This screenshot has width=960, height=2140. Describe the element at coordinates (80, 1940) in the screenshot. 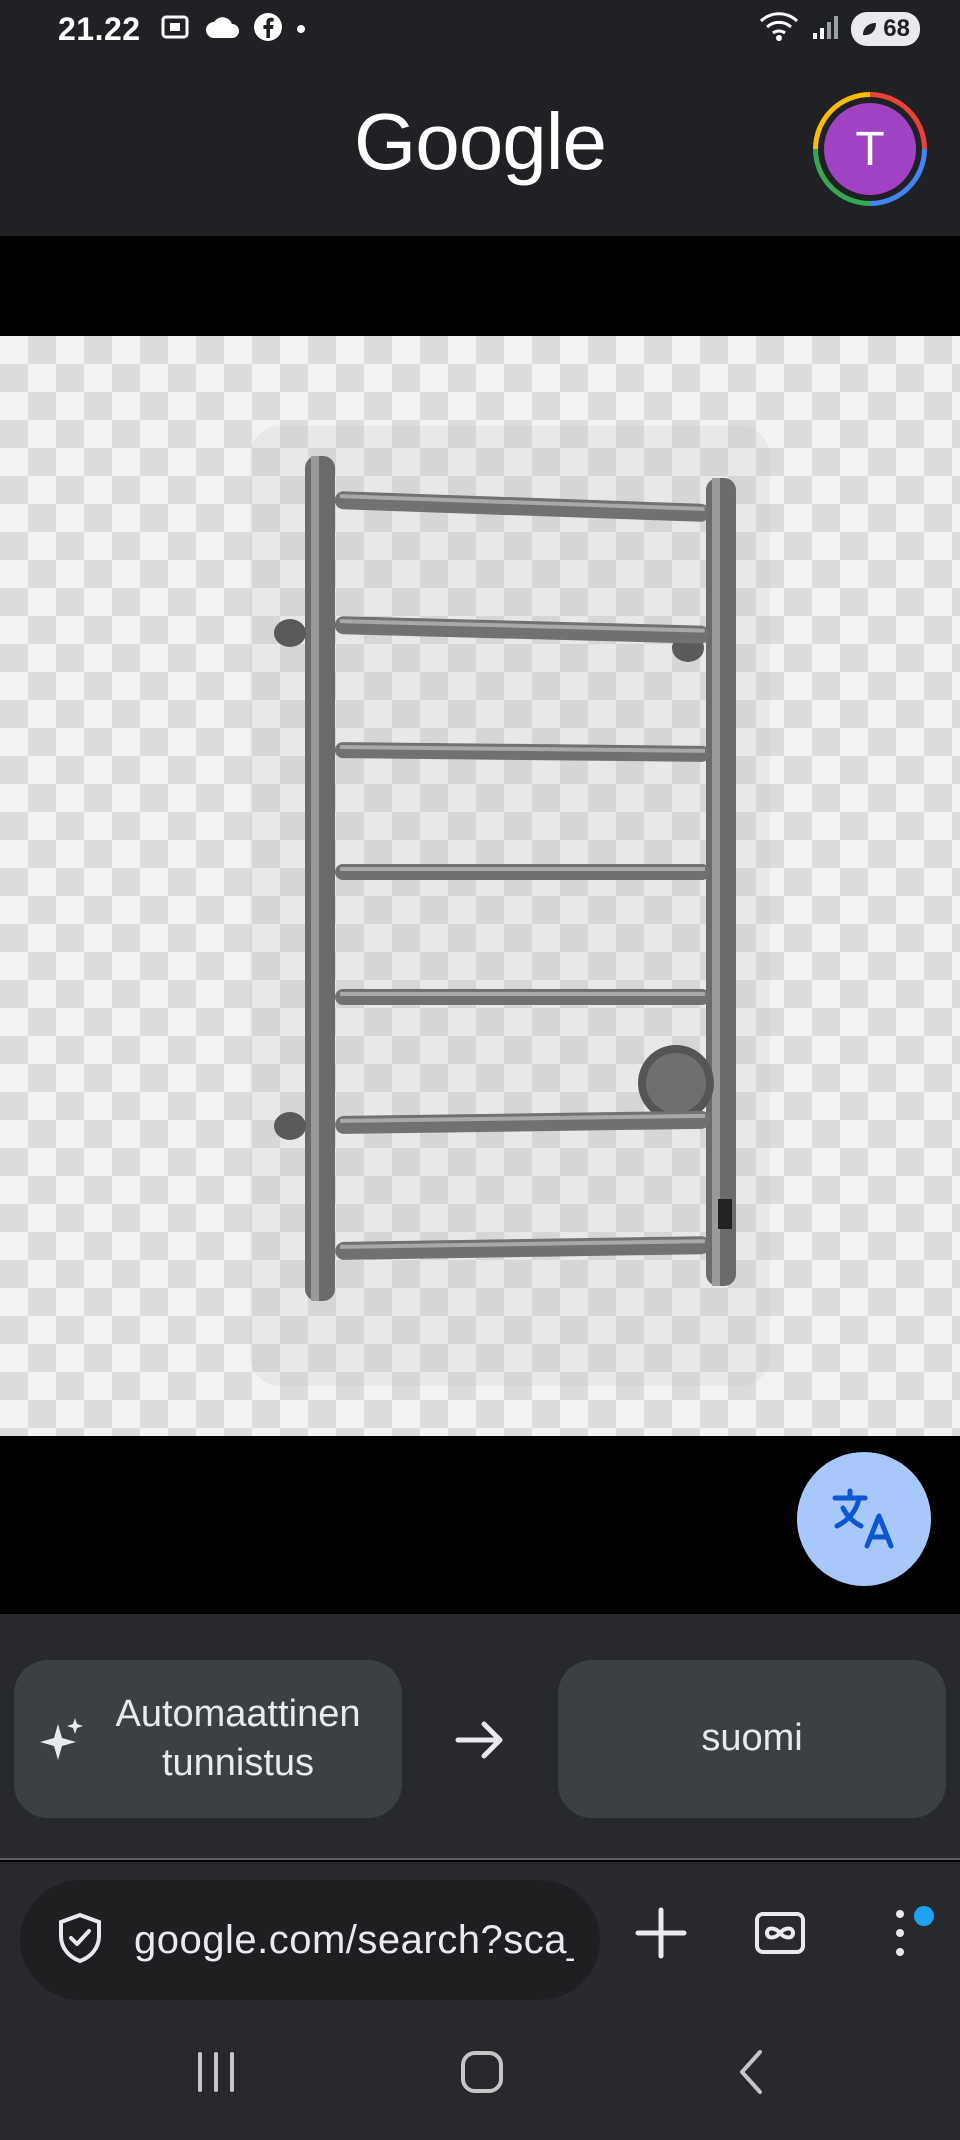

I see `shield-check-icon` at that location.